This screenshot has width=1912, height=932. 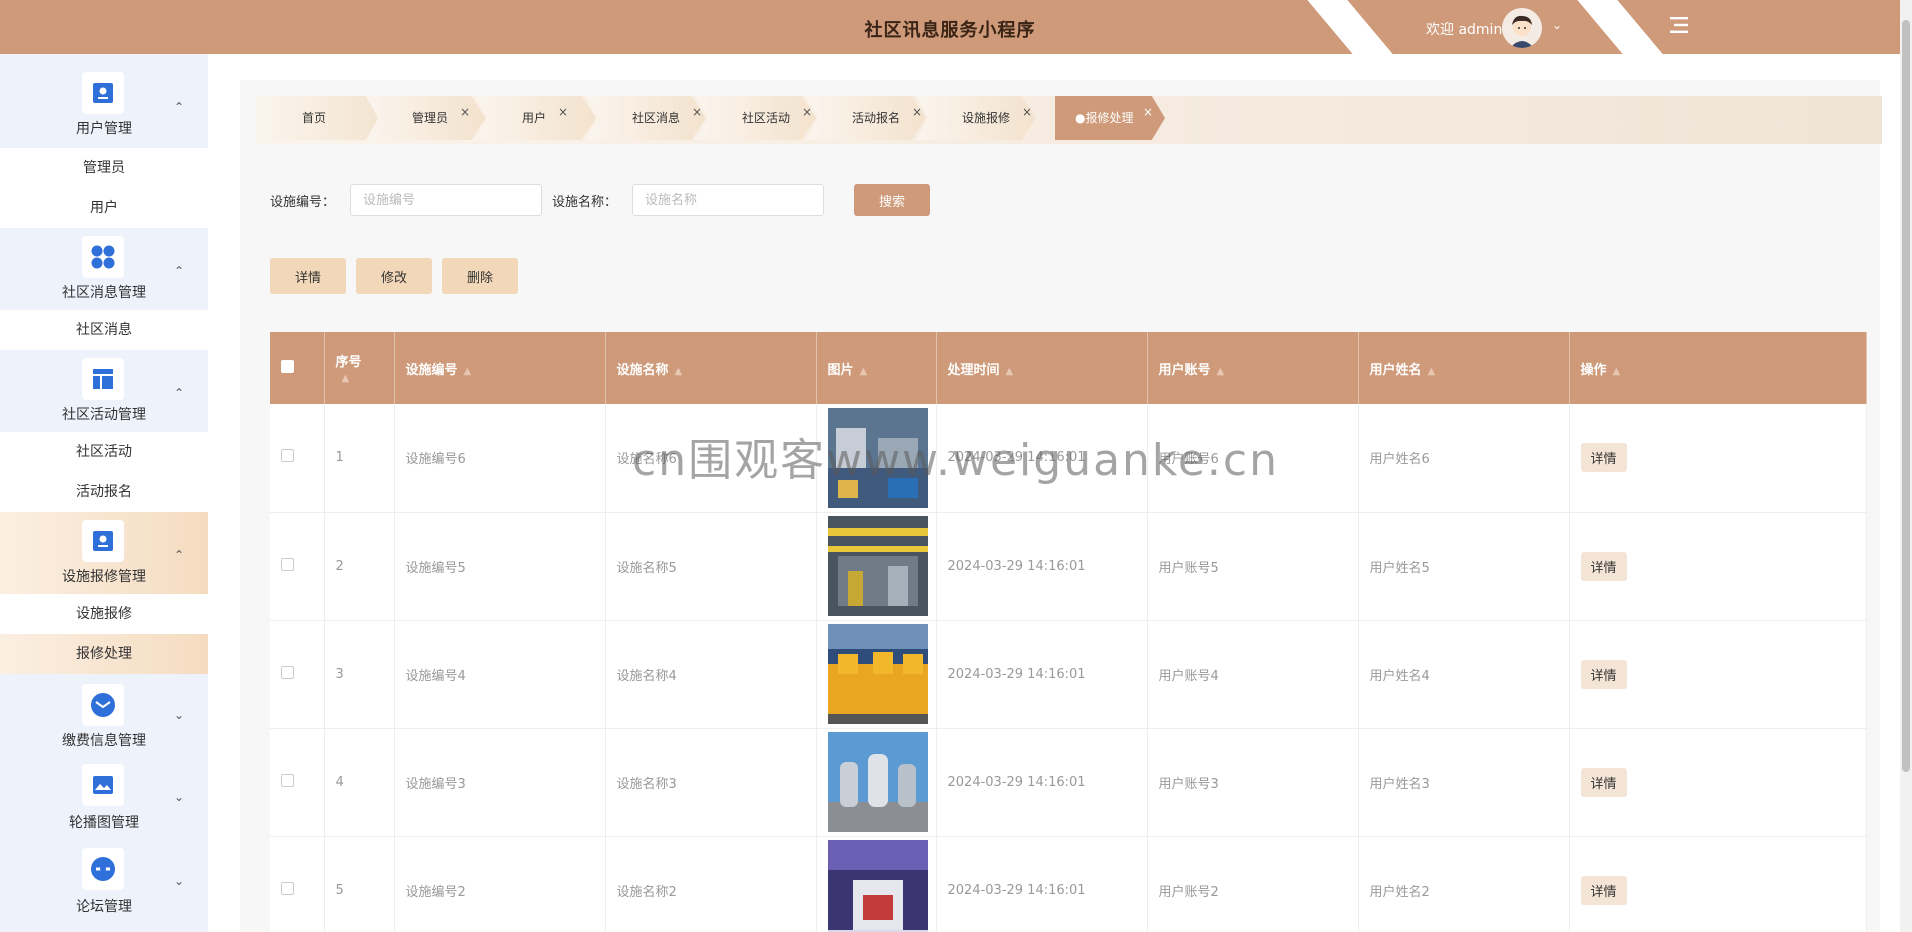 What do you see at coordinates (840, 370) in the screenshot?
I see `column-label: 图片` at bounding box center [840, 370].